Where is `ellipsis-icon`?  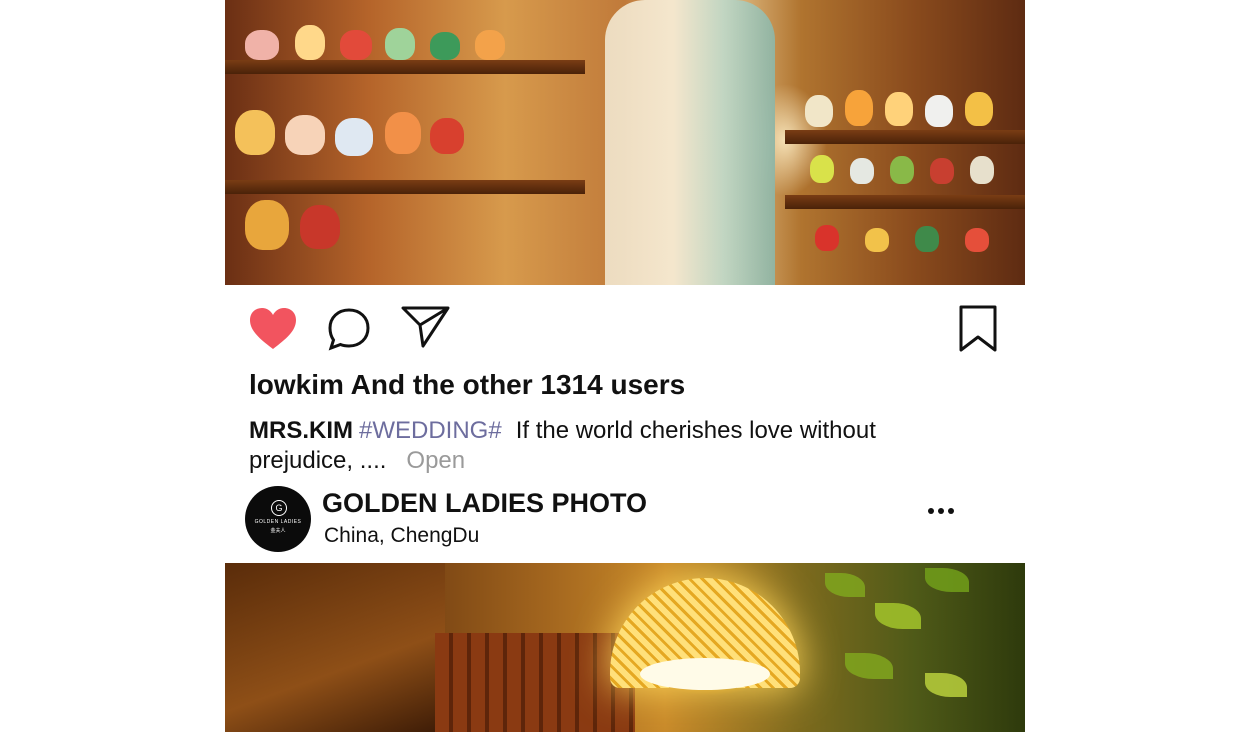 ellipsis-icon is located at coordinates (943, 513).